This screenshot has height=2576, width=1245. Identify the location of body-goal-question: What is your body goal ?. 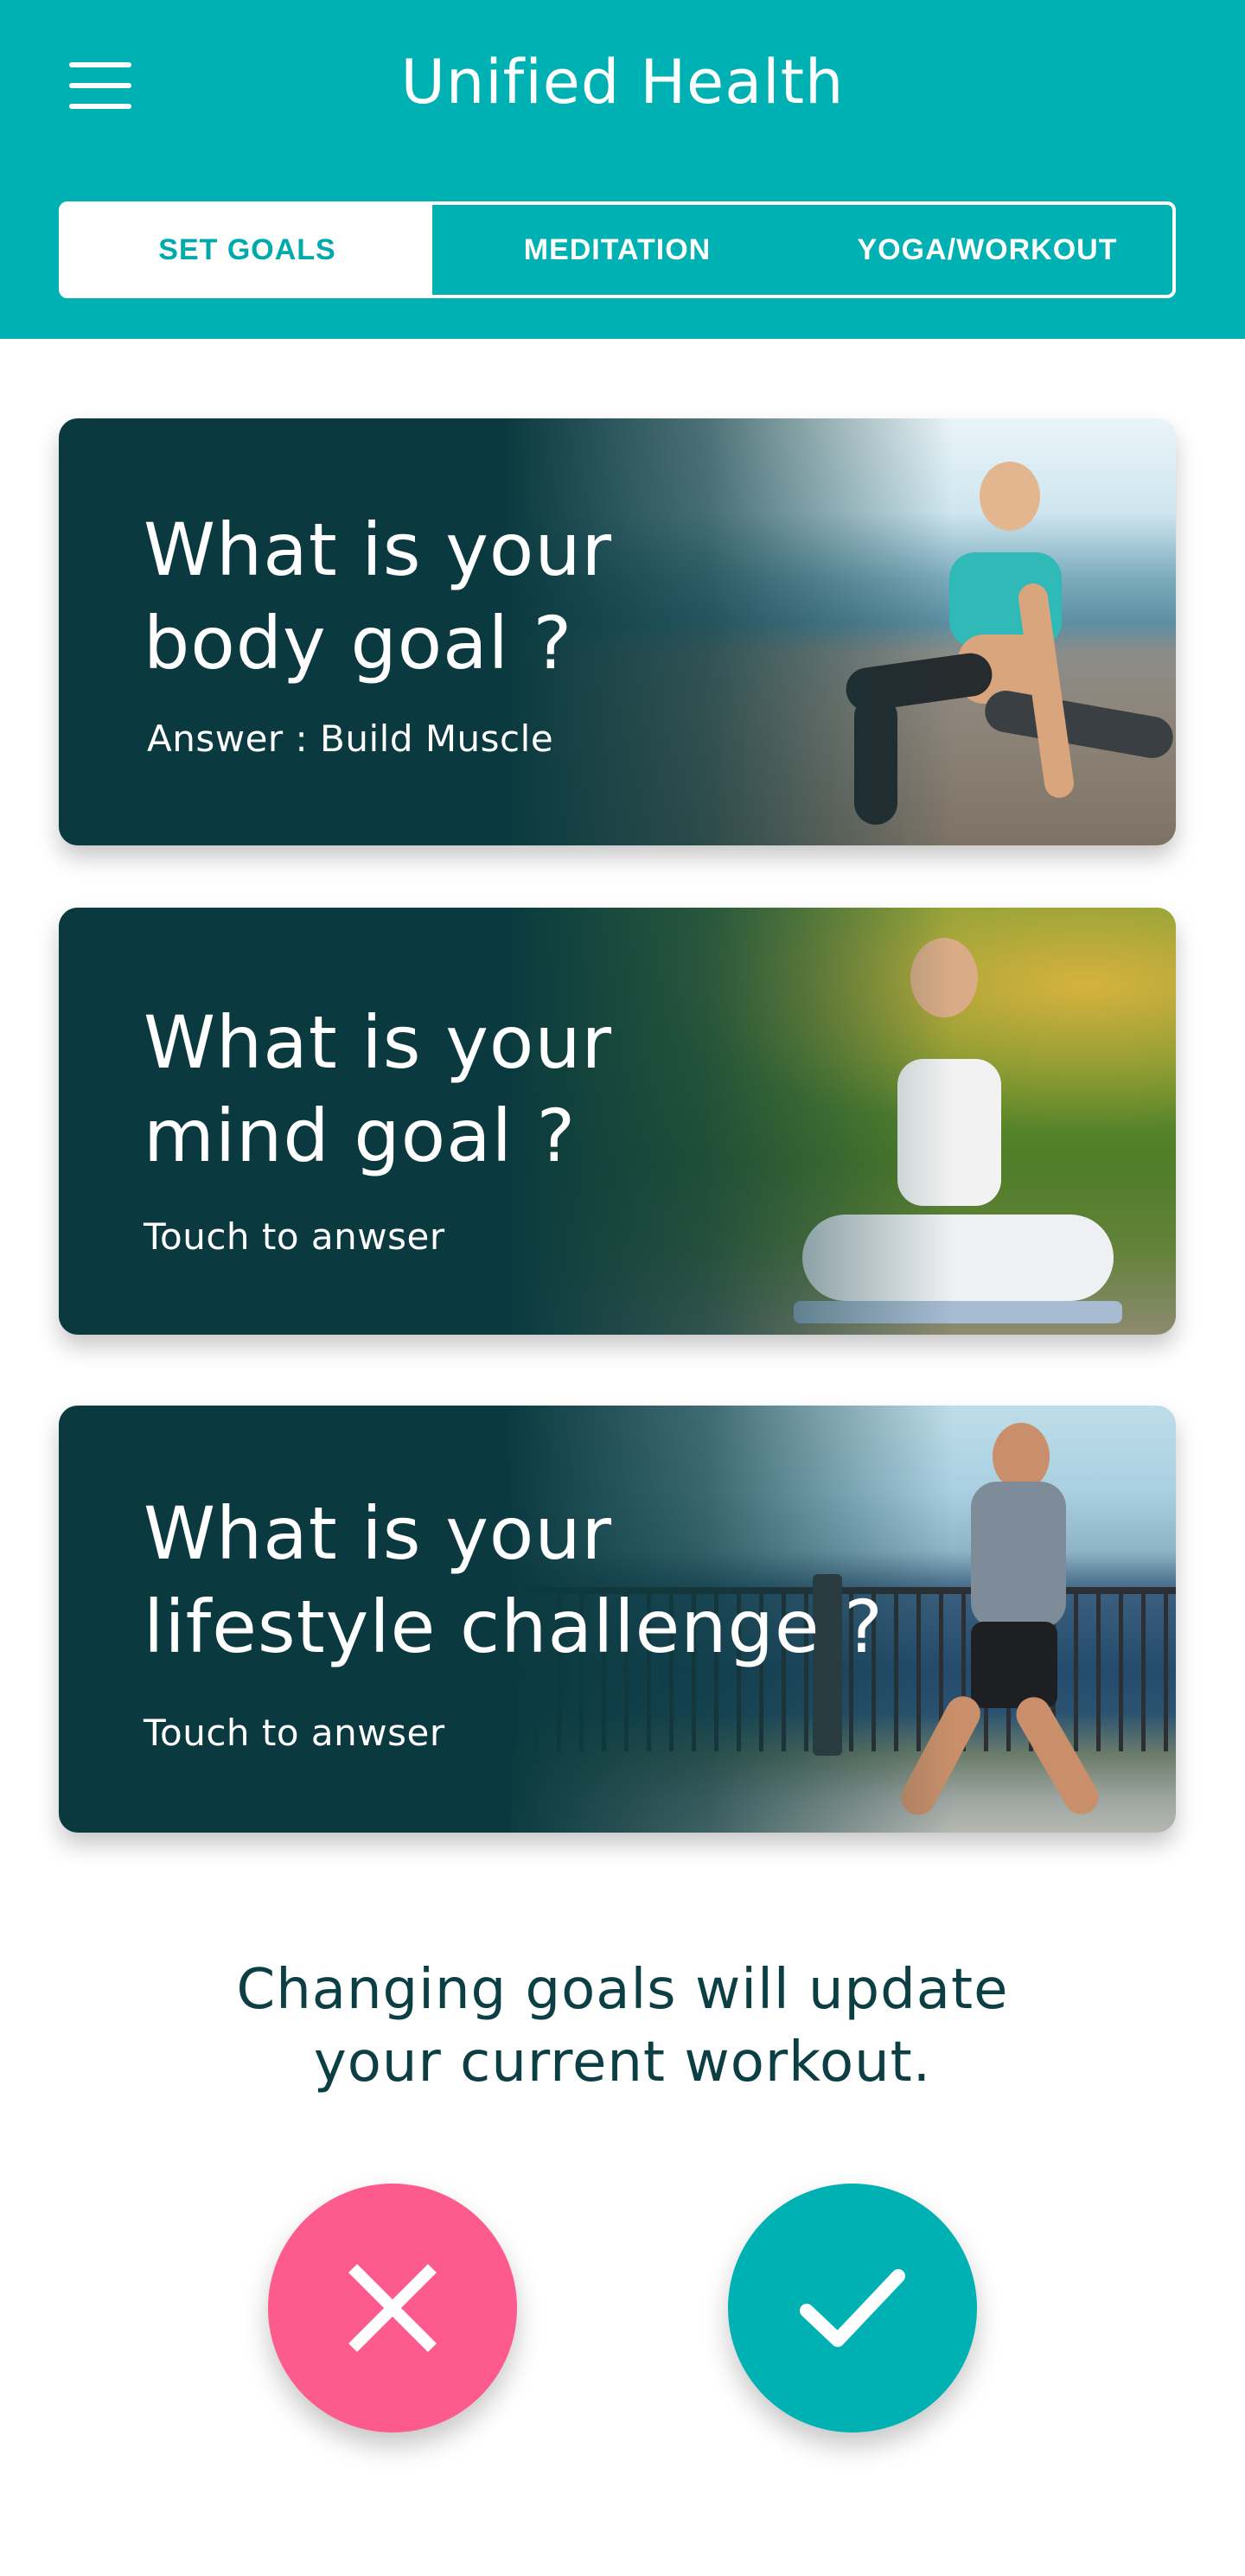
(378, 596).